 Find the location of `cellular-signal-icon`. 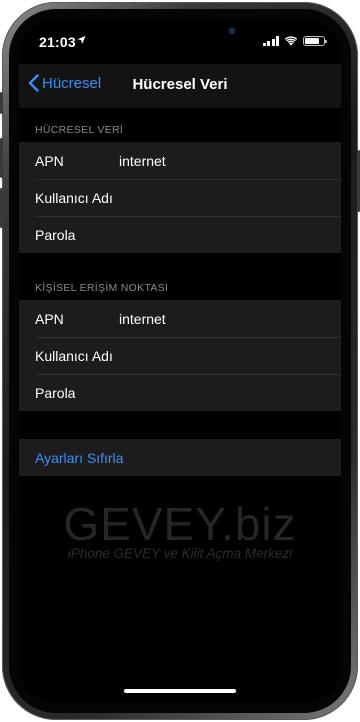

cellular-signal-icon is located at coordinates (271, 41).